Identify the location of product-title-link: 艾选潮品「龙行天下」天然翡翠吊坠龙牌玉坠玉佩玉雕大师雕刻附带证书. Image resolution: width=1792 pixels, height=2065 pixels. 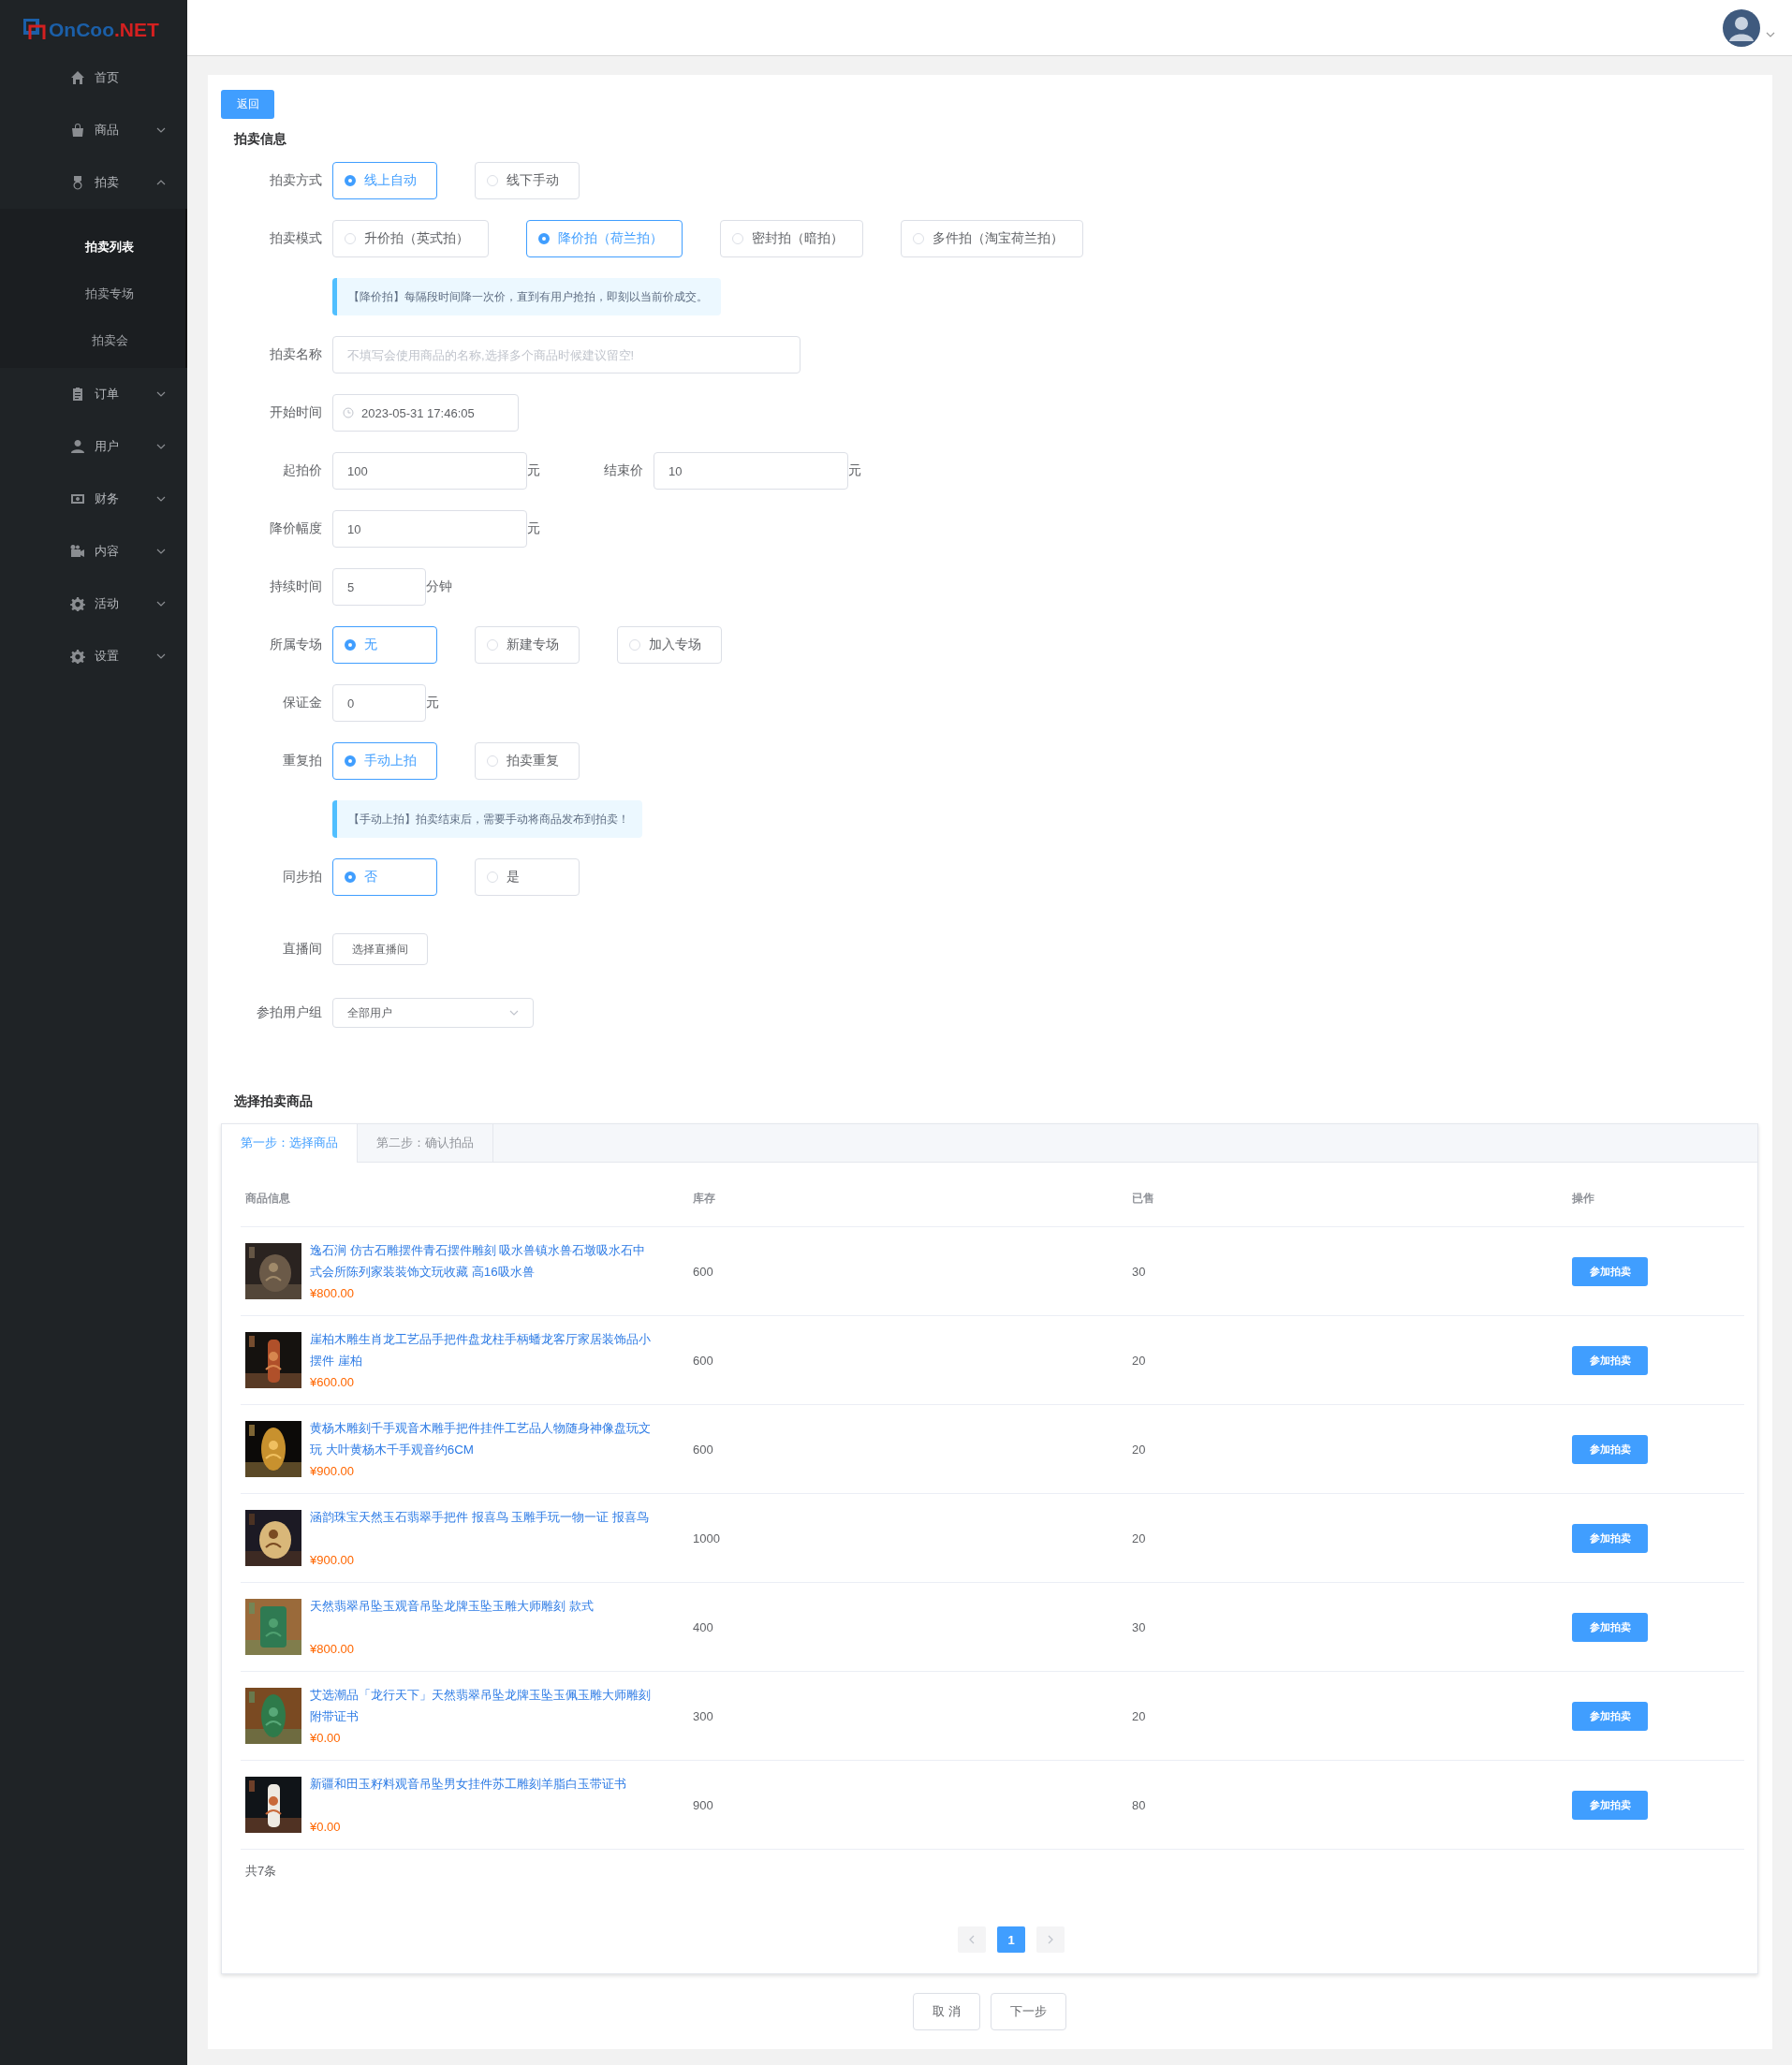
(482, 1705).